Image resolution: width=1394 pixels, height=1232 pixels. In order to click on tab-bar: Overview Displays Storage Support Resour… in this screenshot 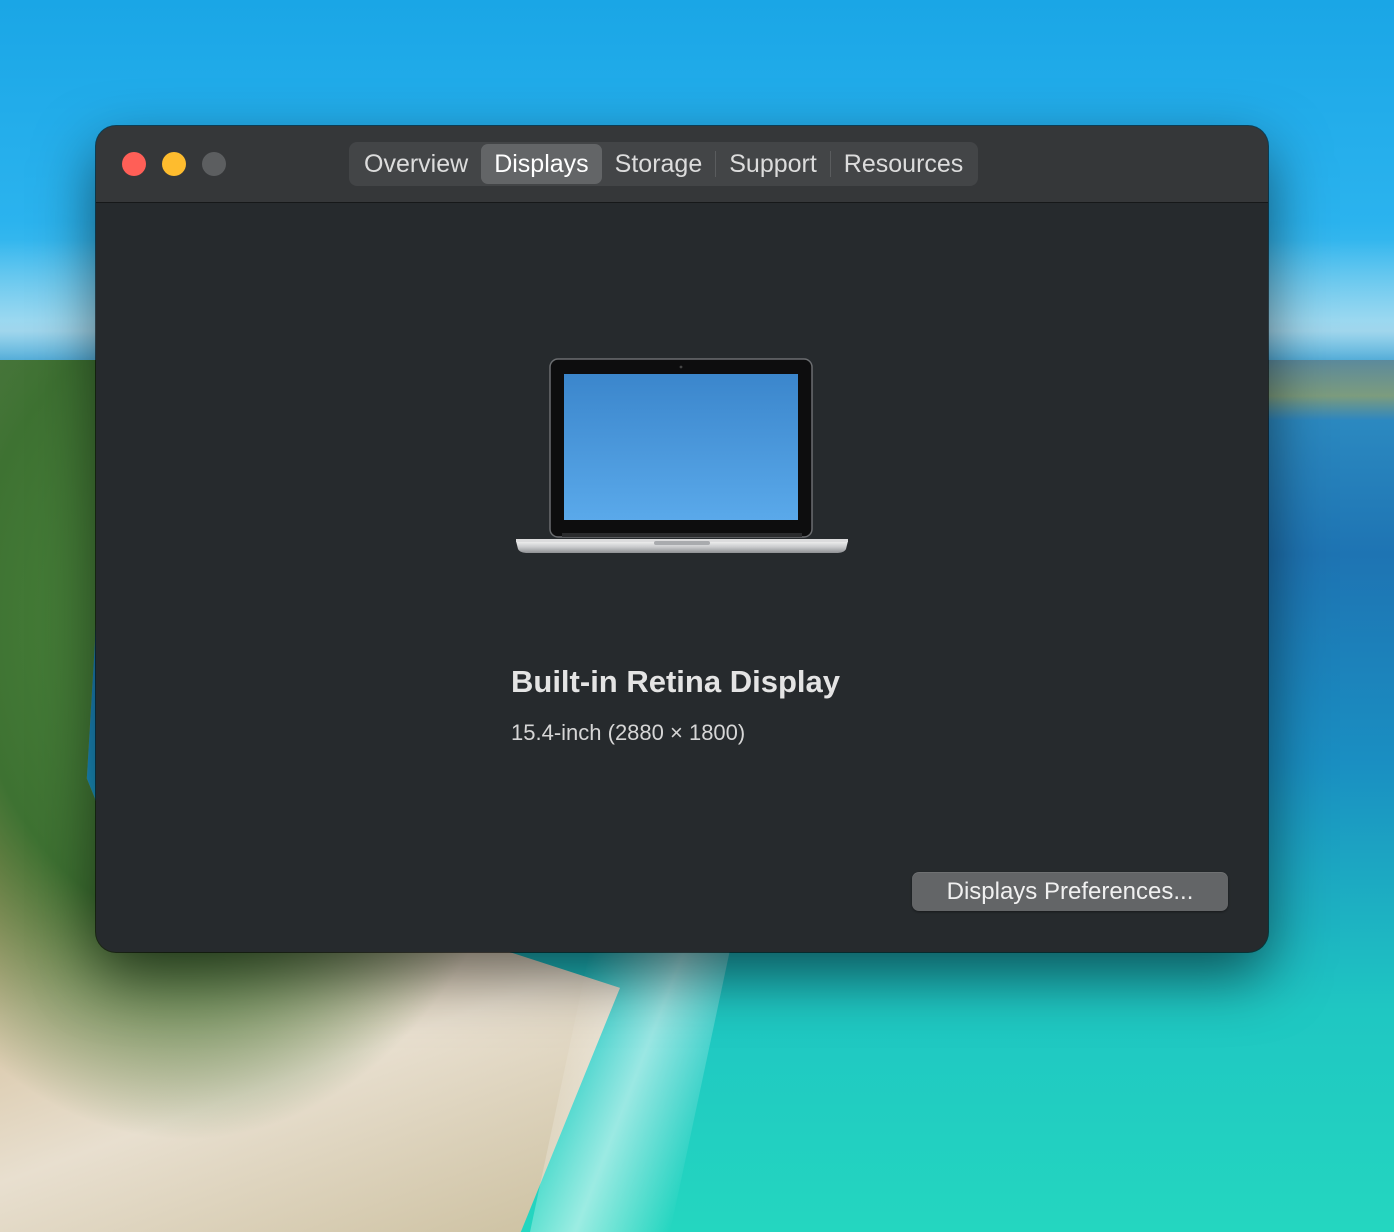, I will do `click(664, 164)`.